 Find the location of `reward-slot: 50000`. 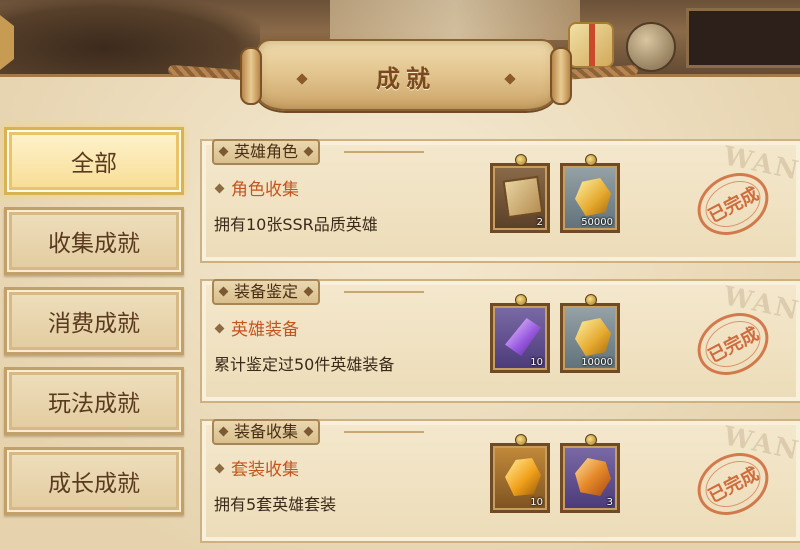

reward-slot: 50000 is located at coordinates (590, 193).